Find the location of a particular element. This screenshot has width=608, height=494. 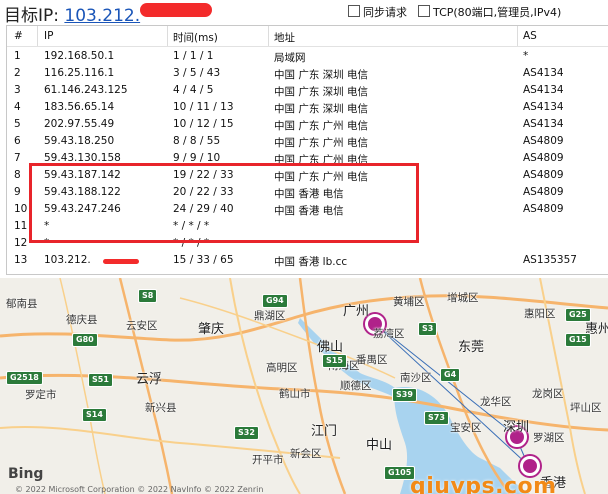

hop-time: 10 / 12 / 15 is located at coordinates (203, 124).